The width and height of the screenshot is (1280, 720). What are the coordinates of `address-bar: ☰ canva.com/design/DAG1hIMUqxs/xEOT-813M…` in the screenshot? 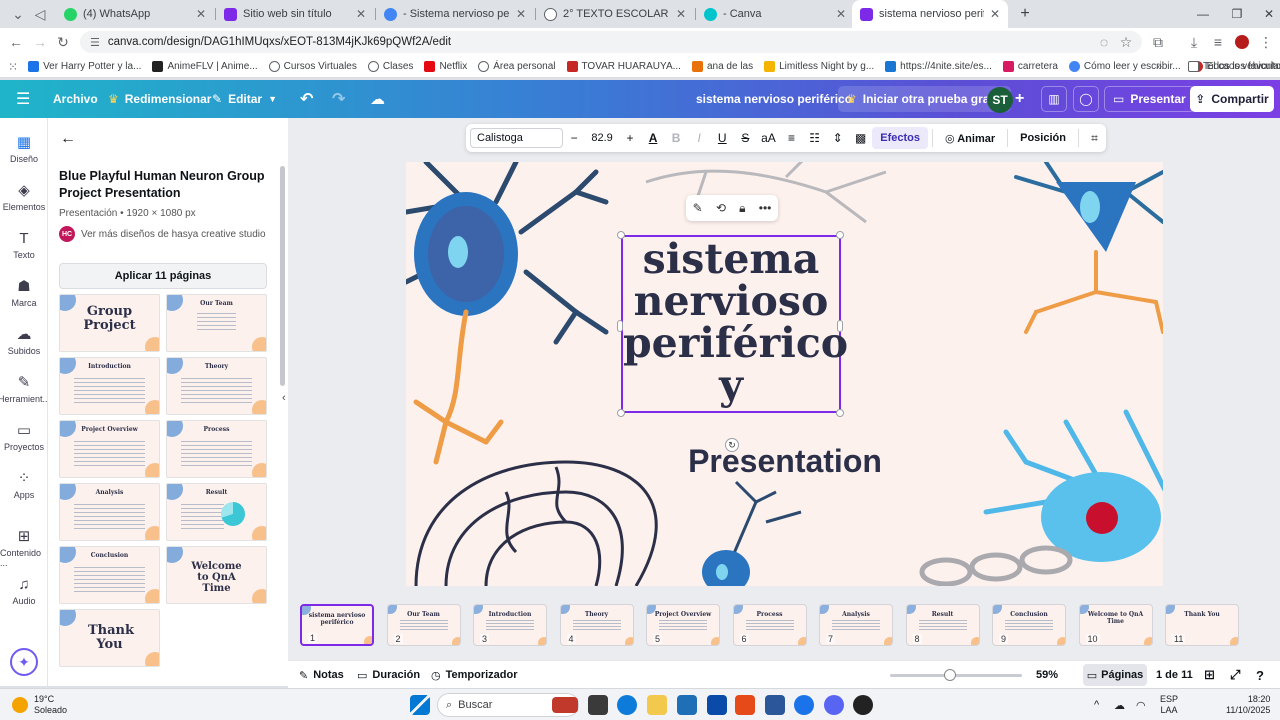 It's located at (611, 42).